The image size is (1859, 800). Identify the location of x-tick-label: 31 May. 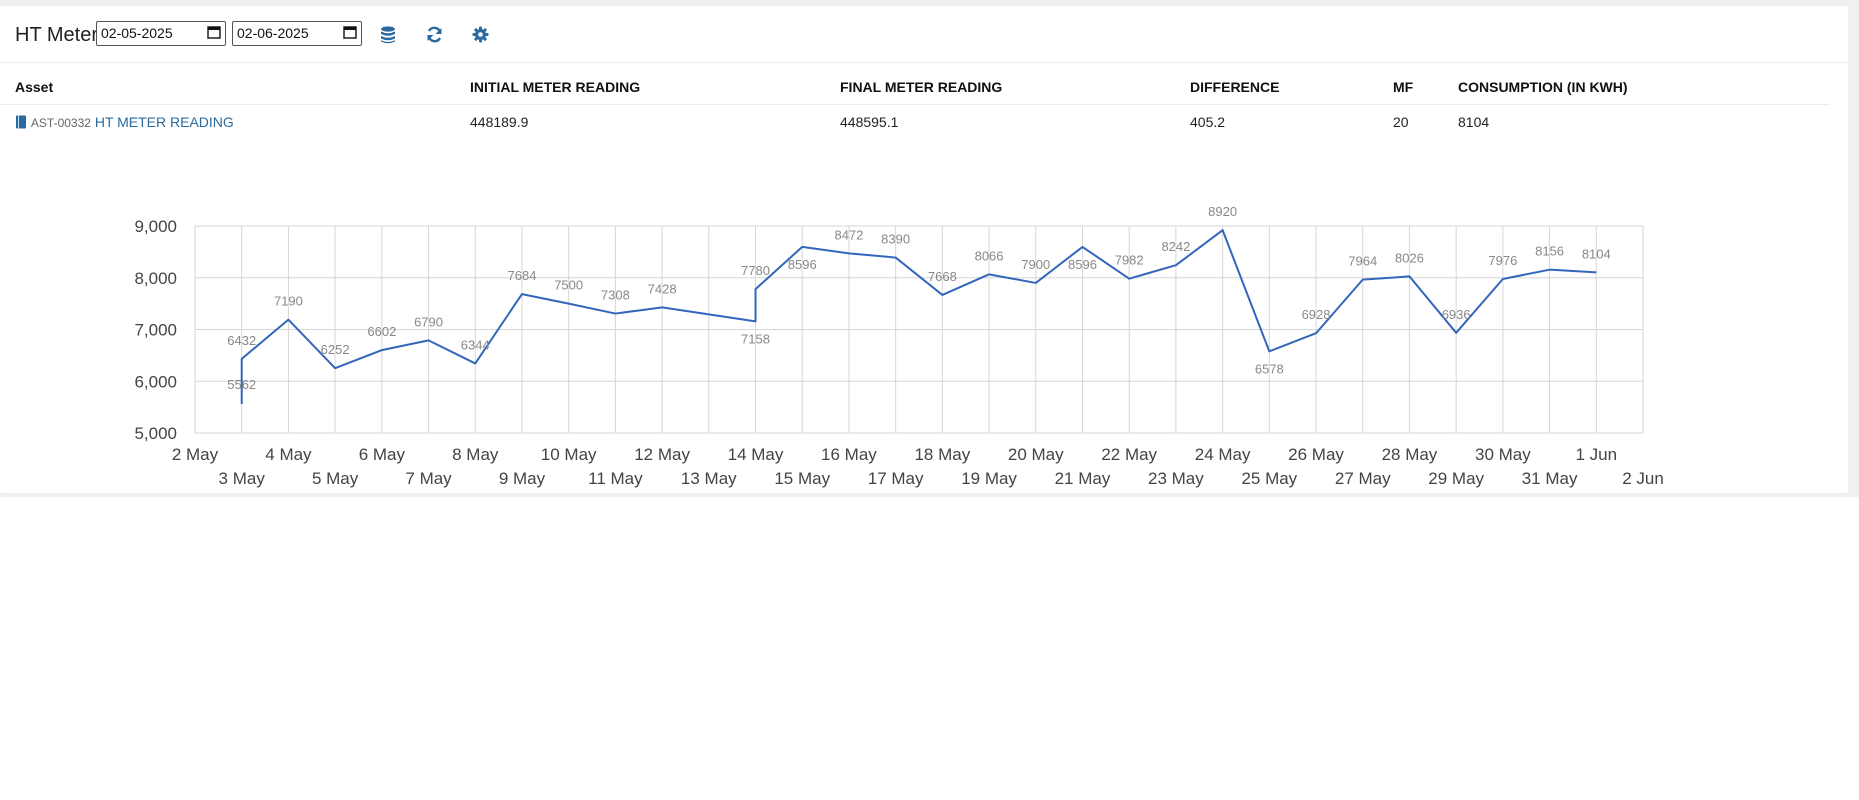
(1550, 478).